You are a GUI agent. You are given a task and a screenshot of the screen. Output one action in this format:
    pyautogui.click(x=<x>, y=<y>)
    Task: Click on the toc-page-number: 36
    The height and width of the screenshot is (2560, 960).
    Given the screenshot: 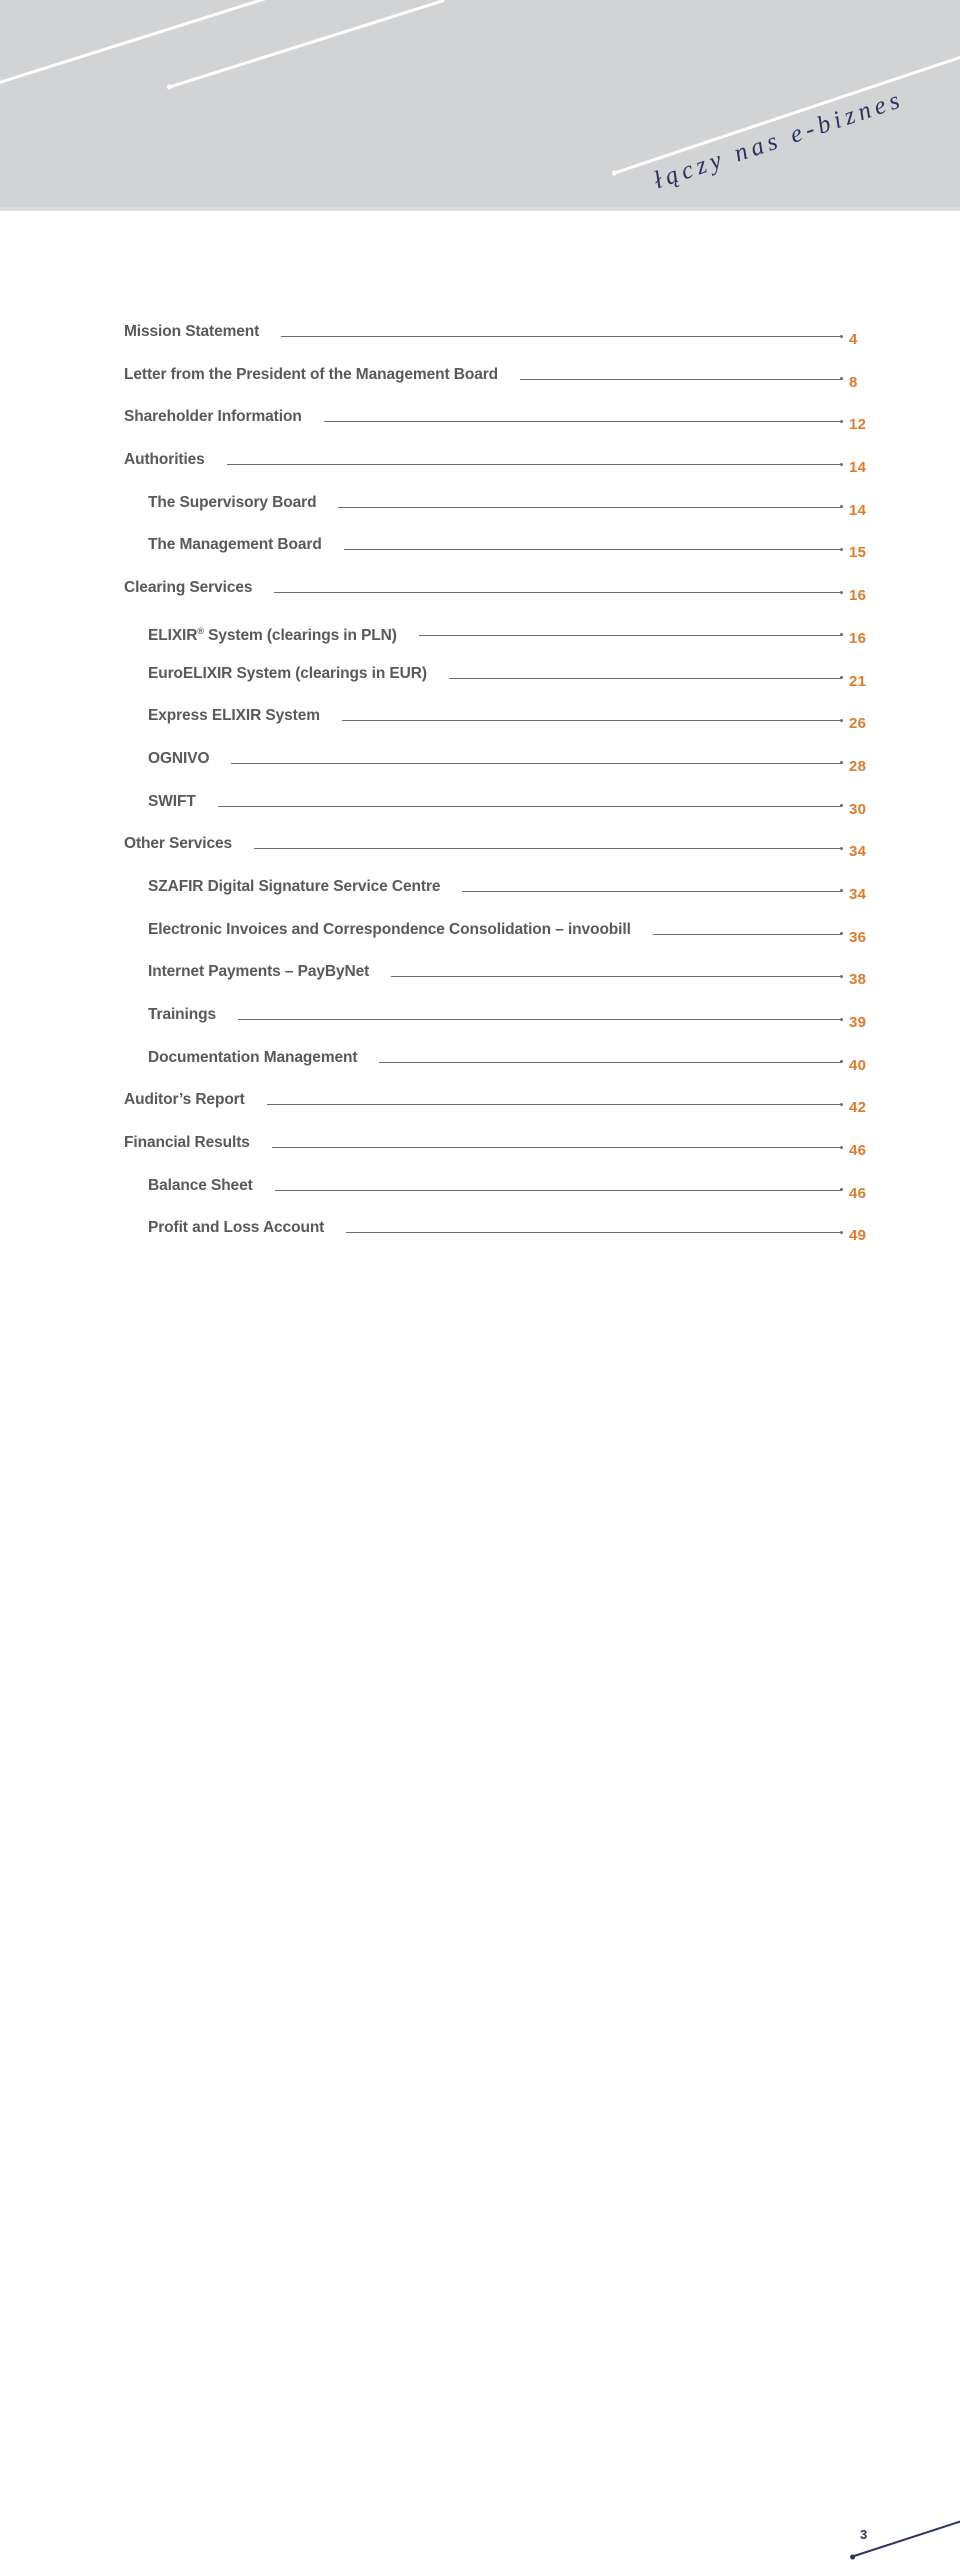 What is the action you would take?
    pyautogui.click(x=858, y=937)
    